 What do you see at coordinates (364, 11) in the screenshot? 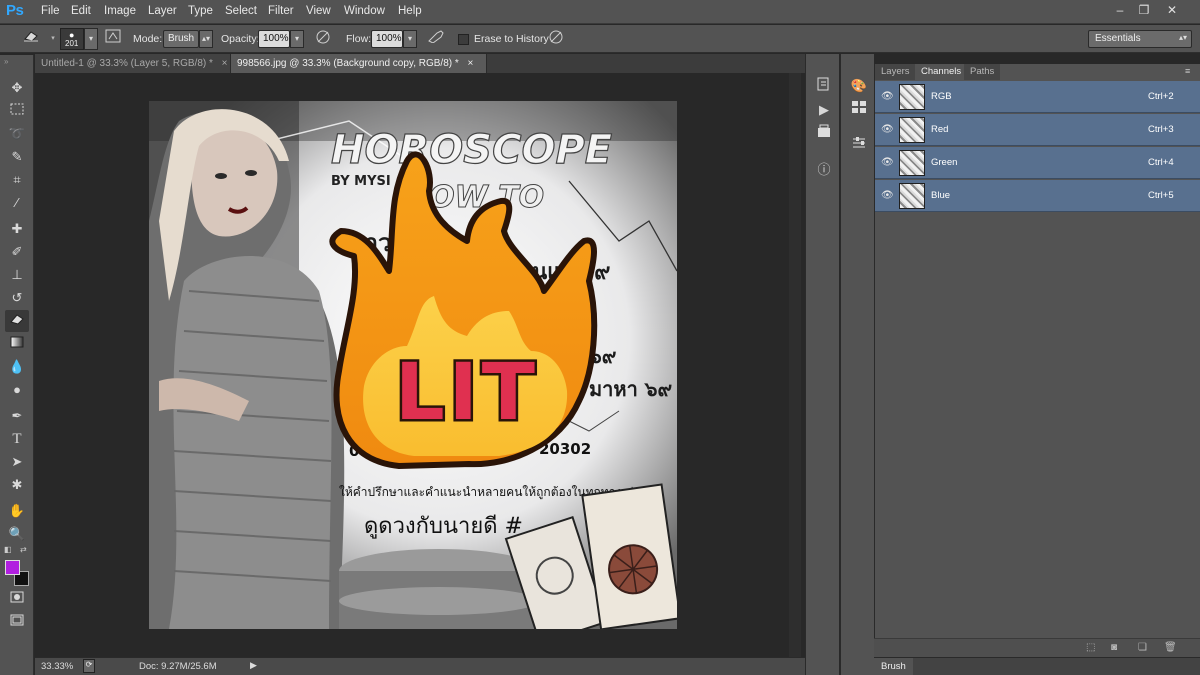
I see `menu-window: Window` at bounding box center [364, 11].